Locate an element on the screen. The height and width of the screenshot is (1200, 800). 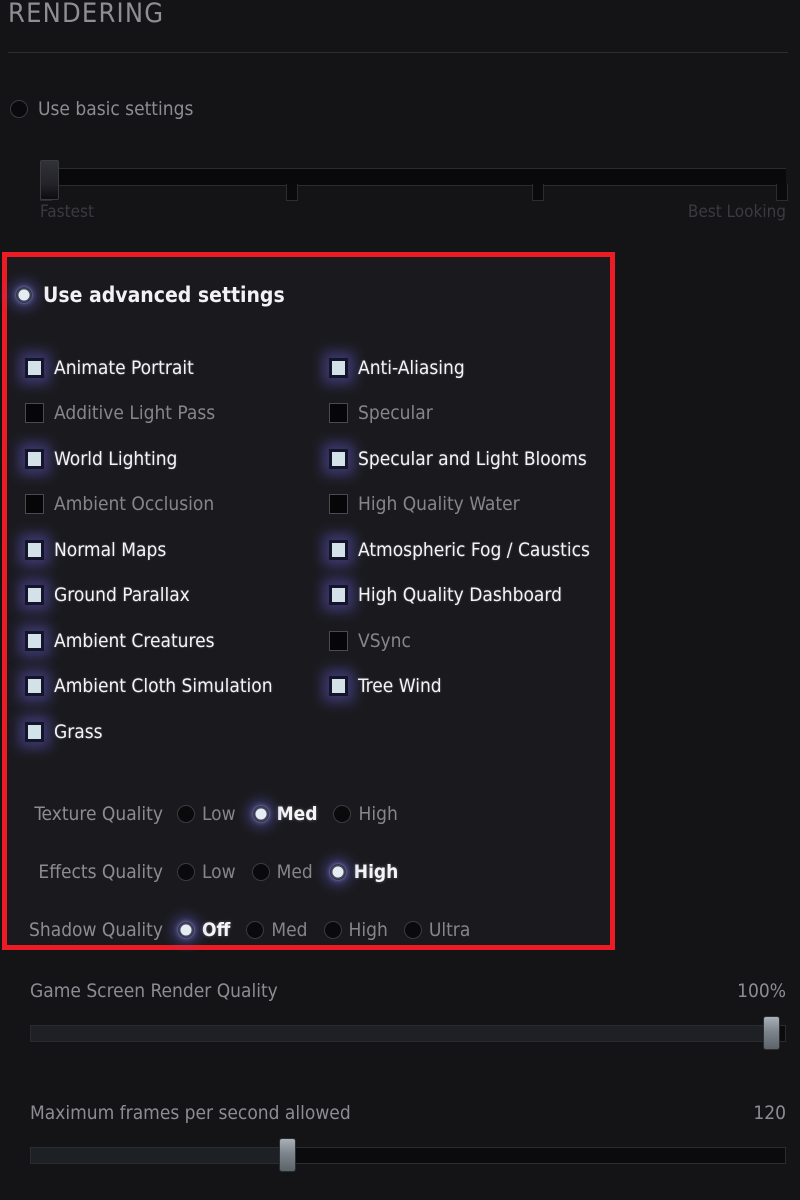
checkbox-checked-icon-ambient-creatures is located at coordinates (34, 640).